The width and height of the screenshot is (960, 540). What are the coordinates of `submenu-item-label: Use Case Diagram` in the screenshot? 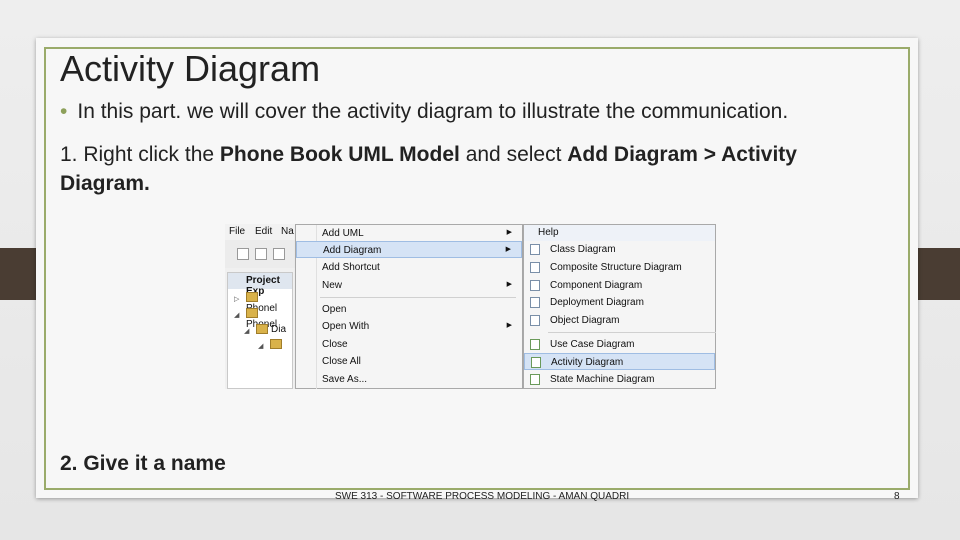 It's located at (592, 344).